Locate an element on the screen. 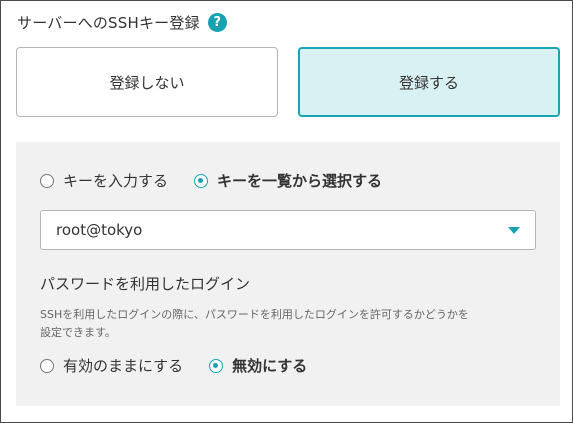 This screenshot has height=423, width=573. disable-label: 無効にする is located at coordinates (270, 366).